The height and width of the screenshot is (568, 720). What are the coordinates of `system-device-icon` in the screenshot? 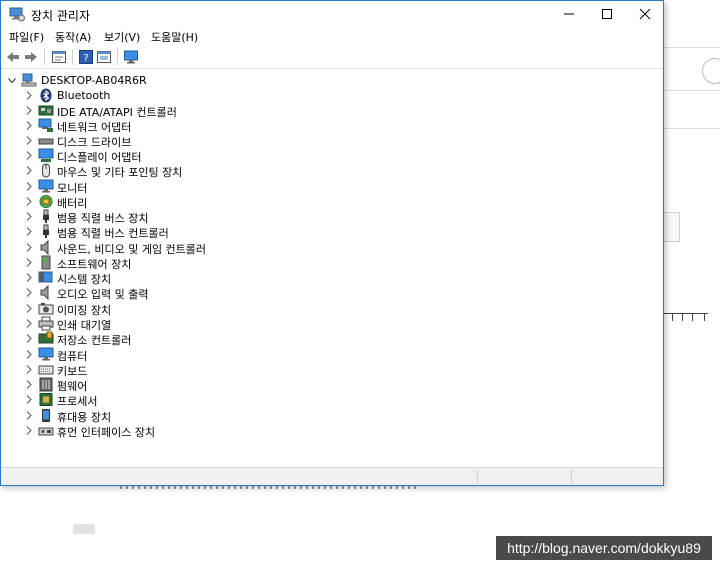 It's located at (45, 277).